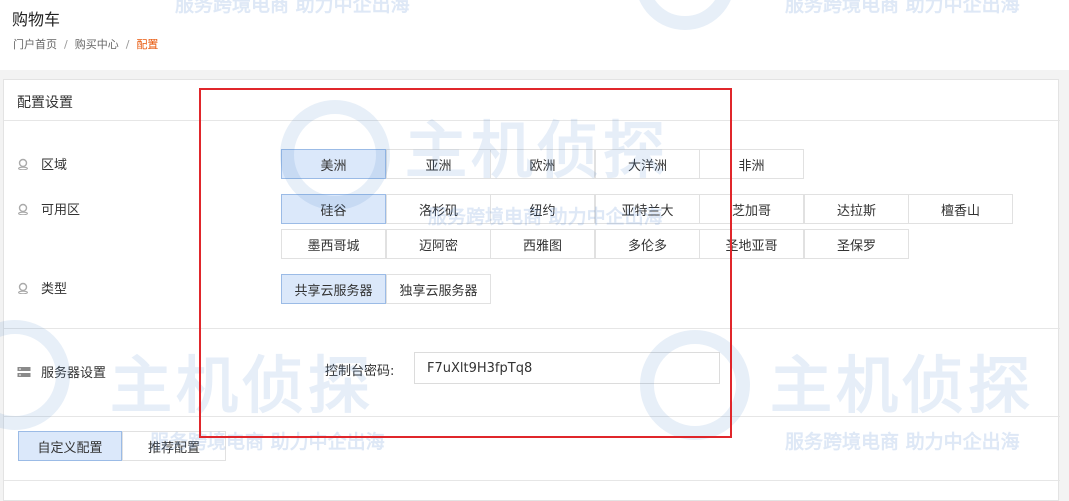  What do you see at coordinates (35, 44) in the screenshot?
I see `breadcrumb-home: 门户首页` at bounding box center [35, 44].